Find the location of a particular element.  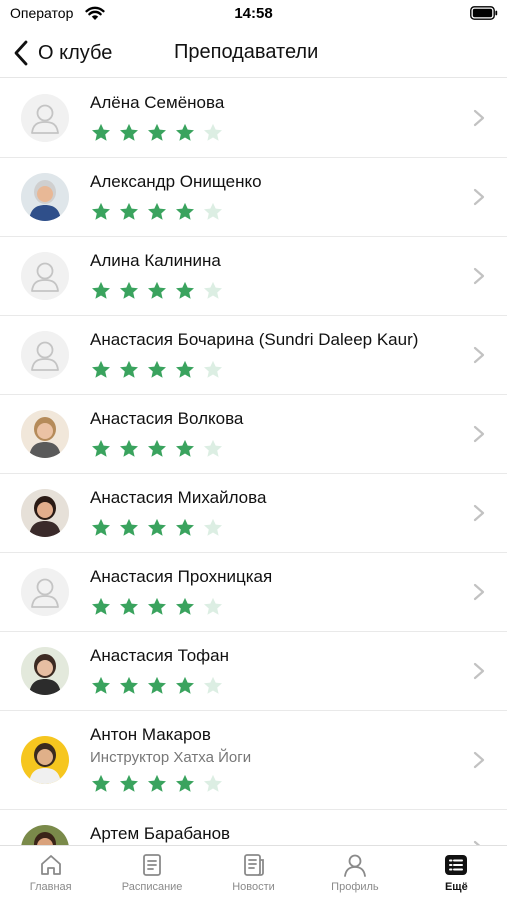

teacher-name: Алёна Семёнова is located at coordinates (157, 102).